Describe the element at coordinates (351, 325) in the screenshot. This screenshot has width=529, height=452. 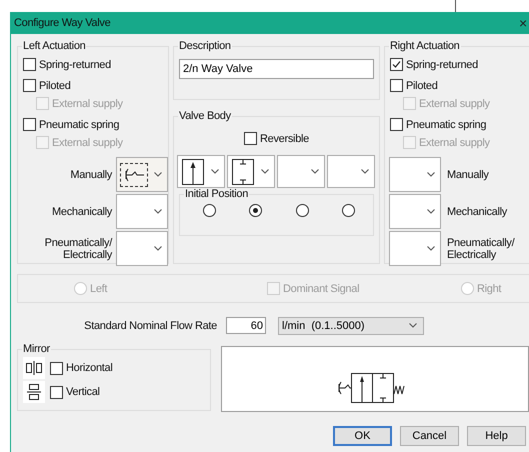
I see `unit-dropdown: l/min (0.1..5000)` at that location.